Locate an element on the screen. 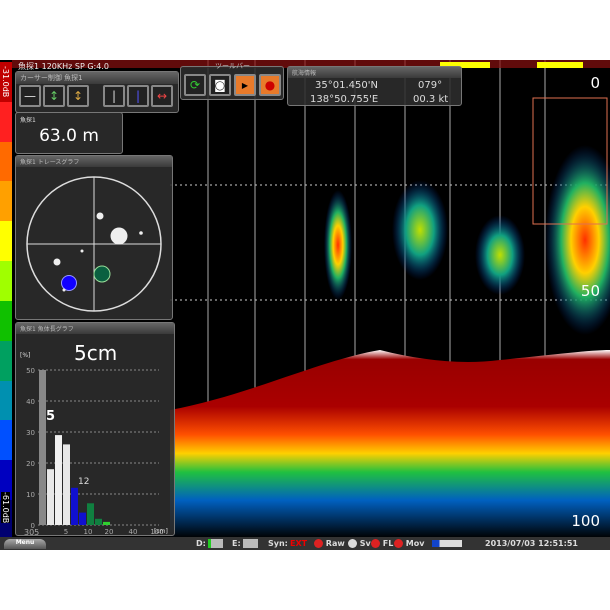 The width and height of the screenshot is (610, 610). y-axis-label: [%] is located at coordinates (25, 355).